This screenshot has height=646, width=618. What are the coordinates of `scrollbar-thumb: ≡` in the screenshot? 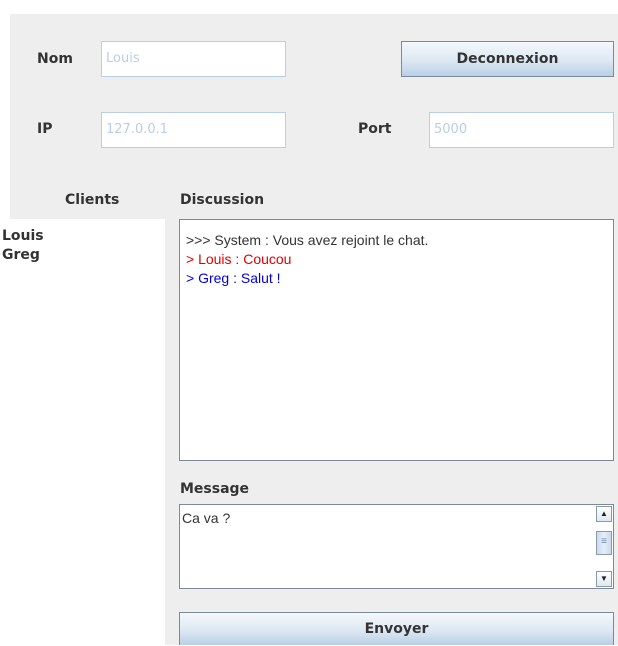 It's located at (604, 543).